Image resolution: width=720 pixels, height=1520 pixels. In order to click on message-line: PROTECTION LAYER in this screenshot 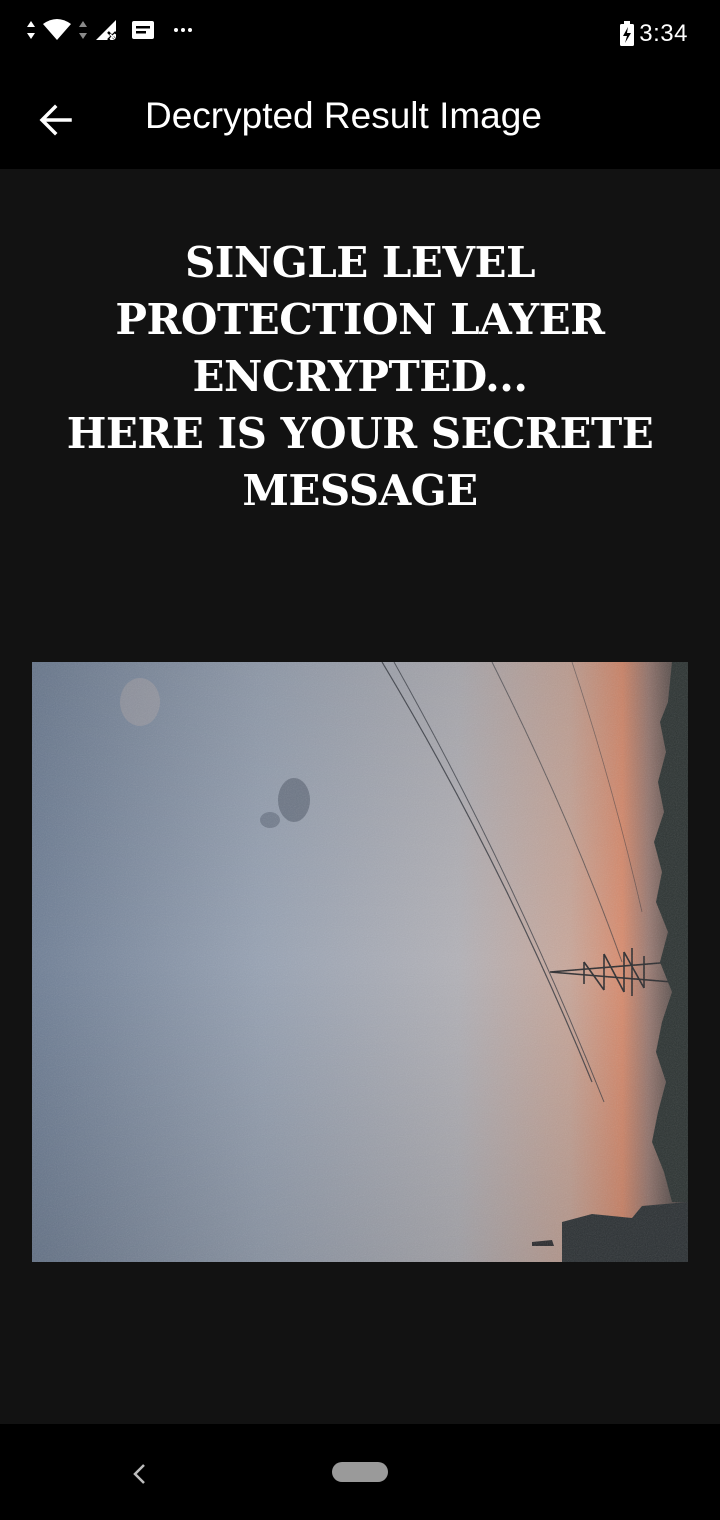, I will do `click(360, 319)`.